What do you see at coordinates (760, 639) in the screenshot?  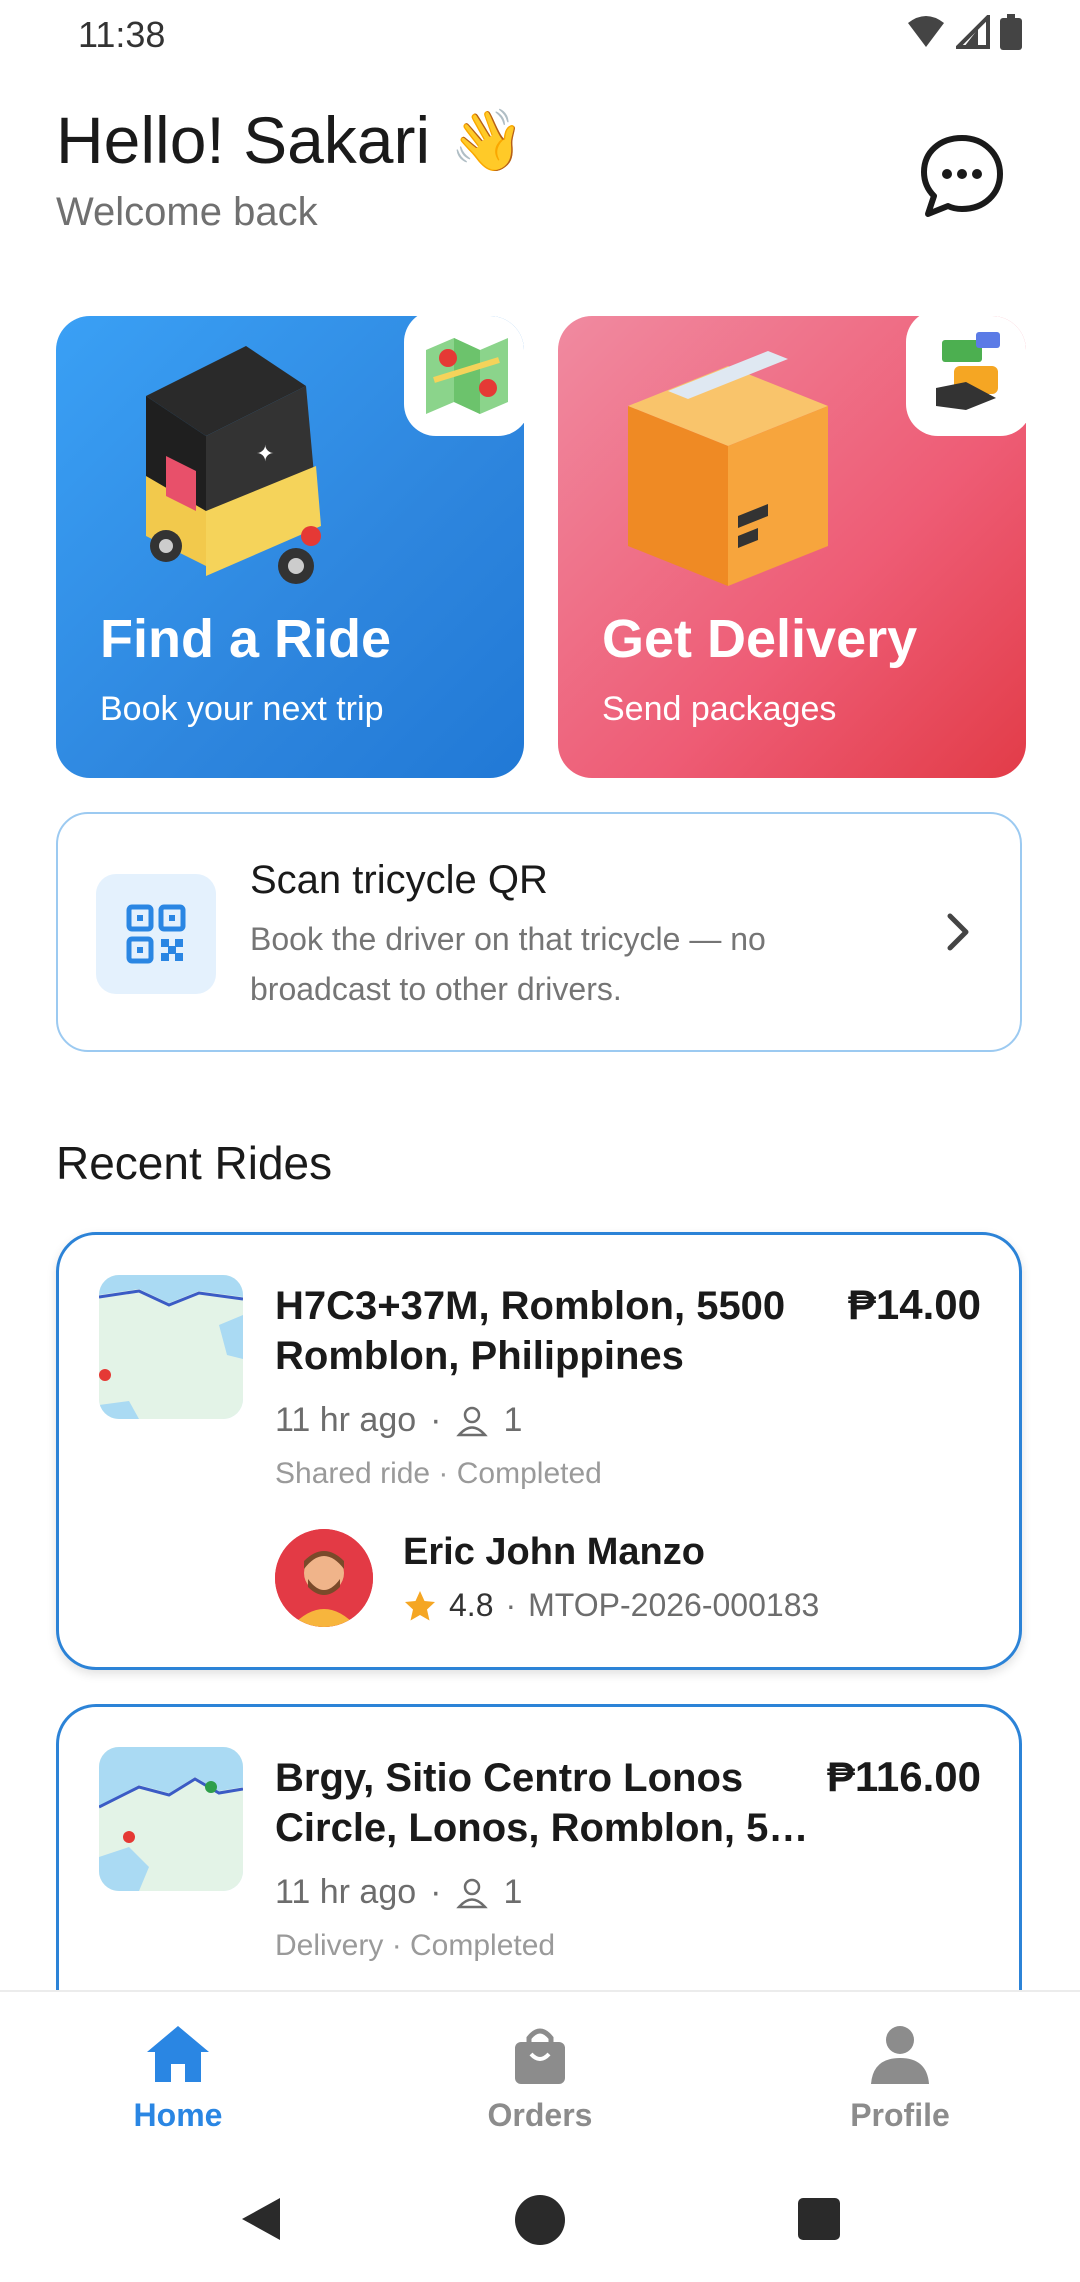 I see `delivery-card-title: Get Delivery` at bounding box center [760, 639].